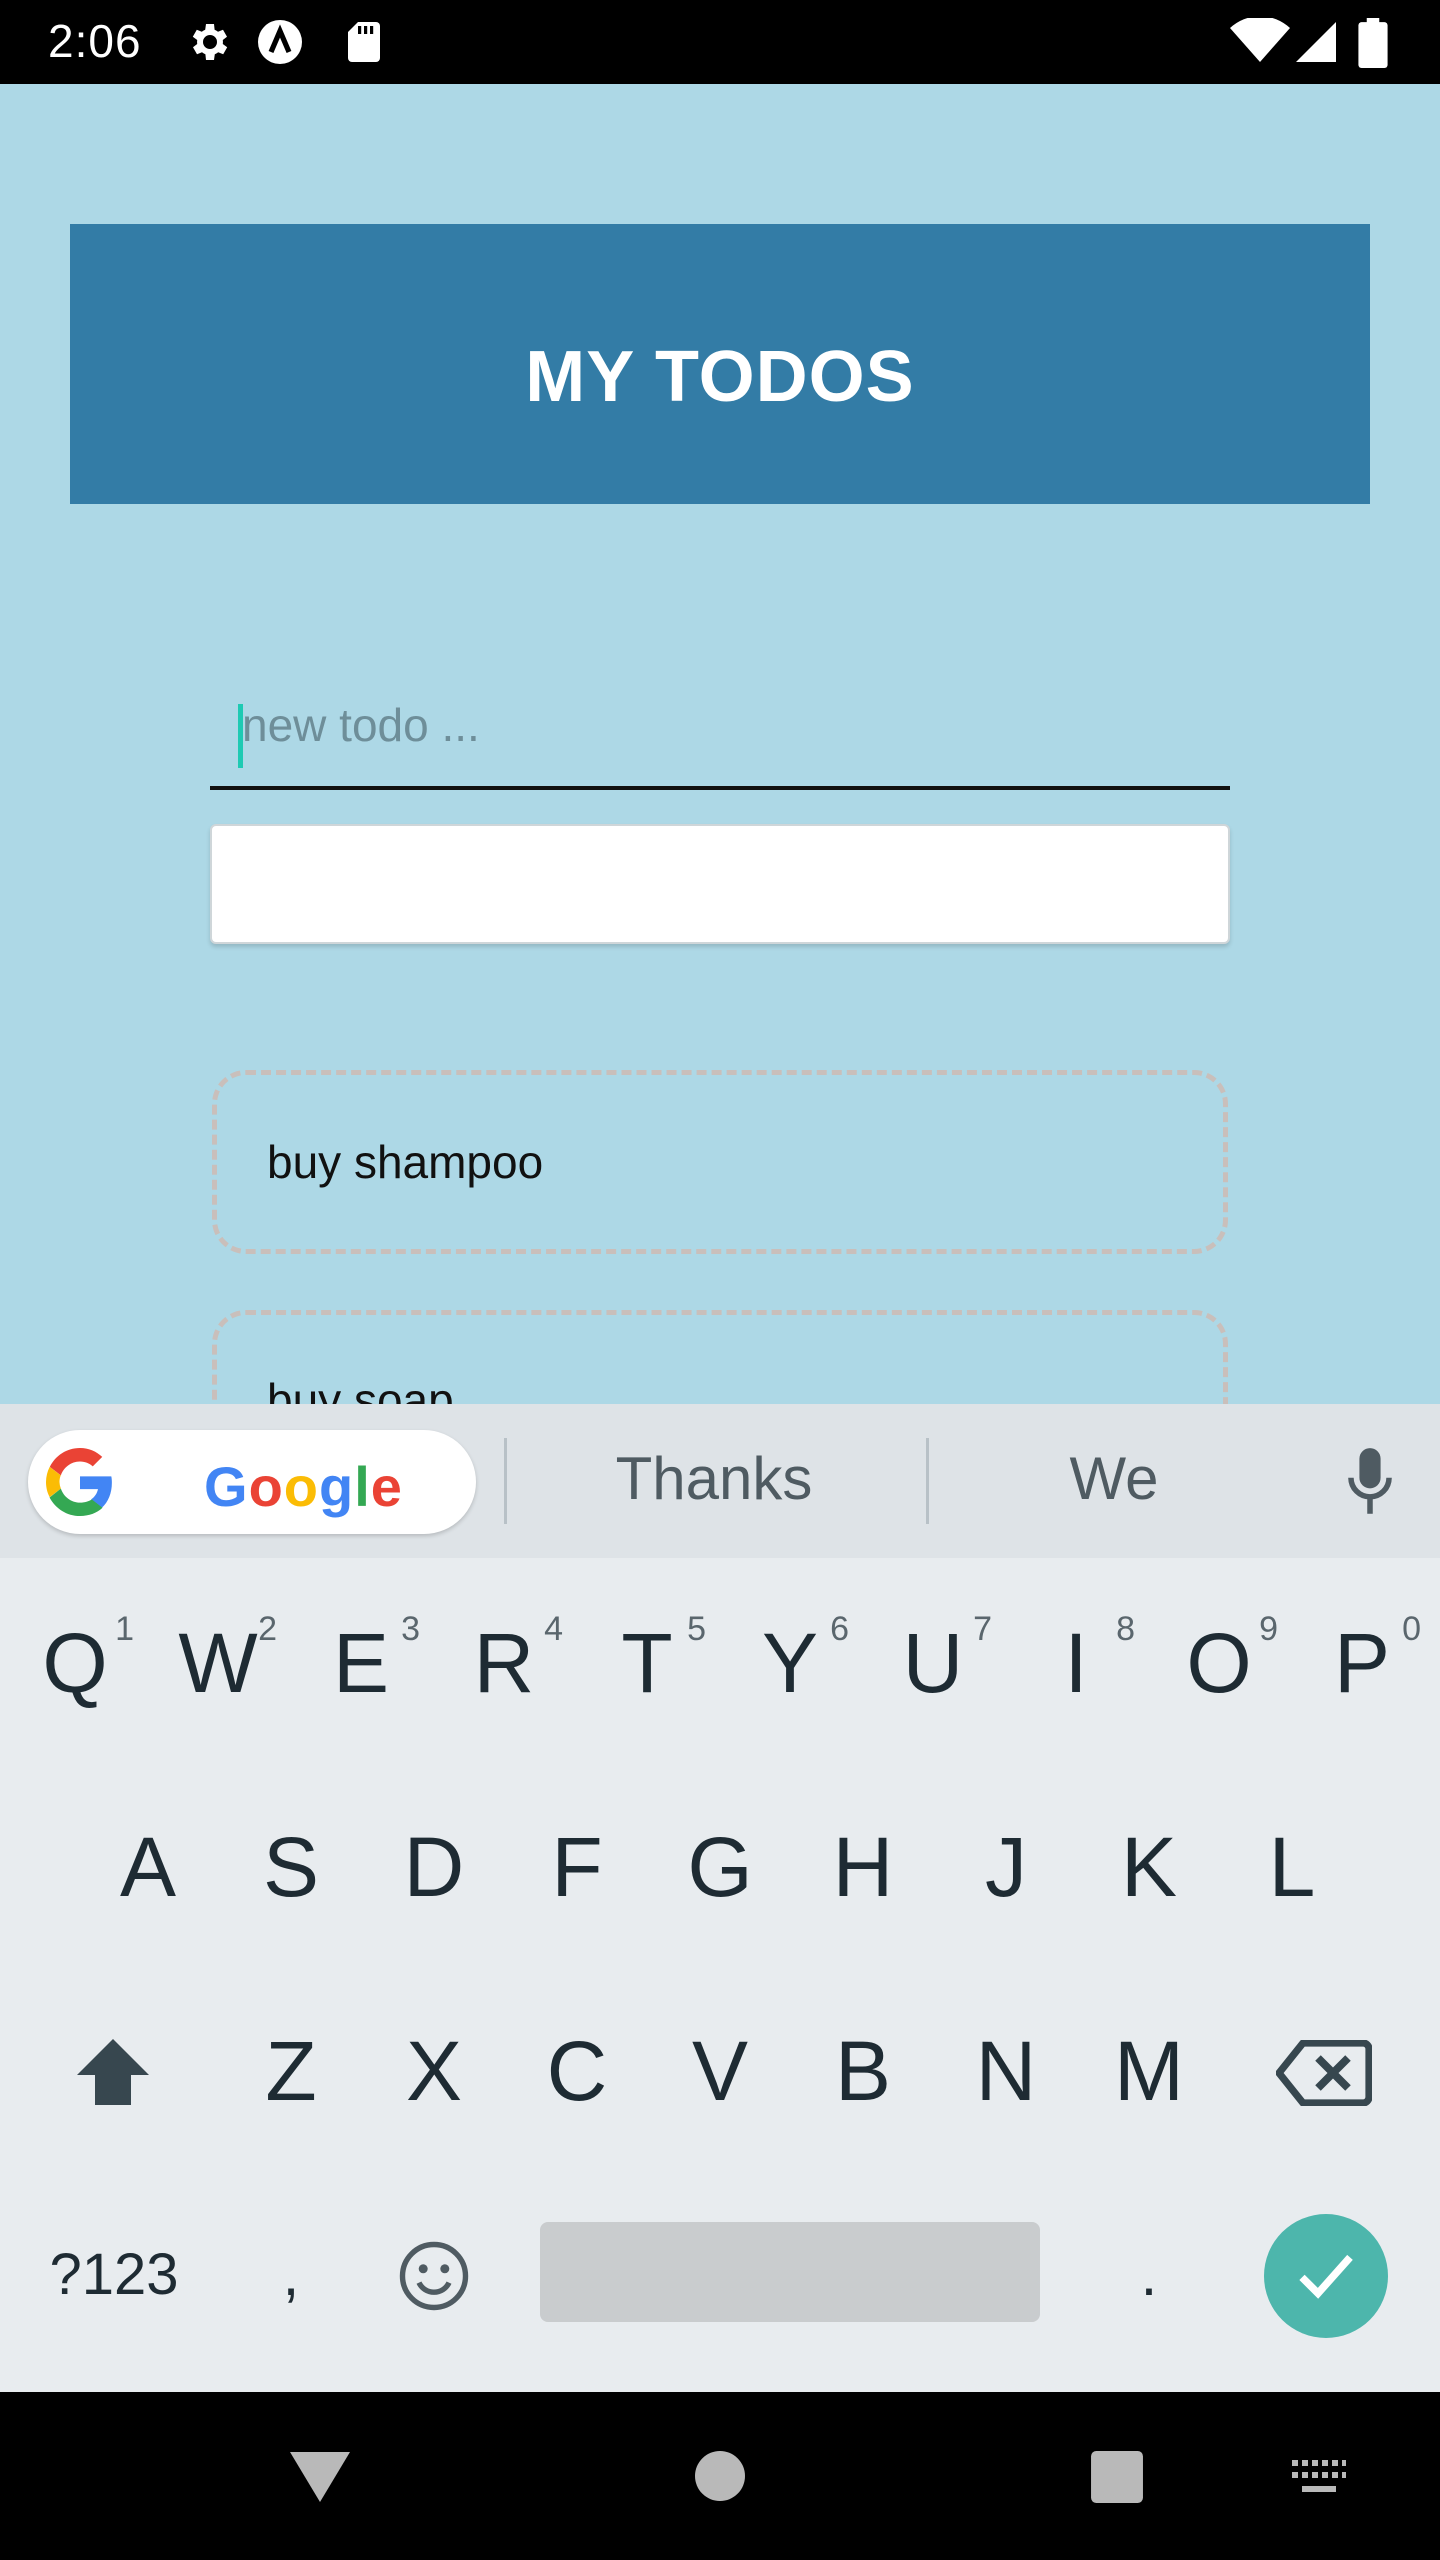 This screenshot has width=1440, height=2560. I want to click on key-i: I8, so click(1076, 1663).